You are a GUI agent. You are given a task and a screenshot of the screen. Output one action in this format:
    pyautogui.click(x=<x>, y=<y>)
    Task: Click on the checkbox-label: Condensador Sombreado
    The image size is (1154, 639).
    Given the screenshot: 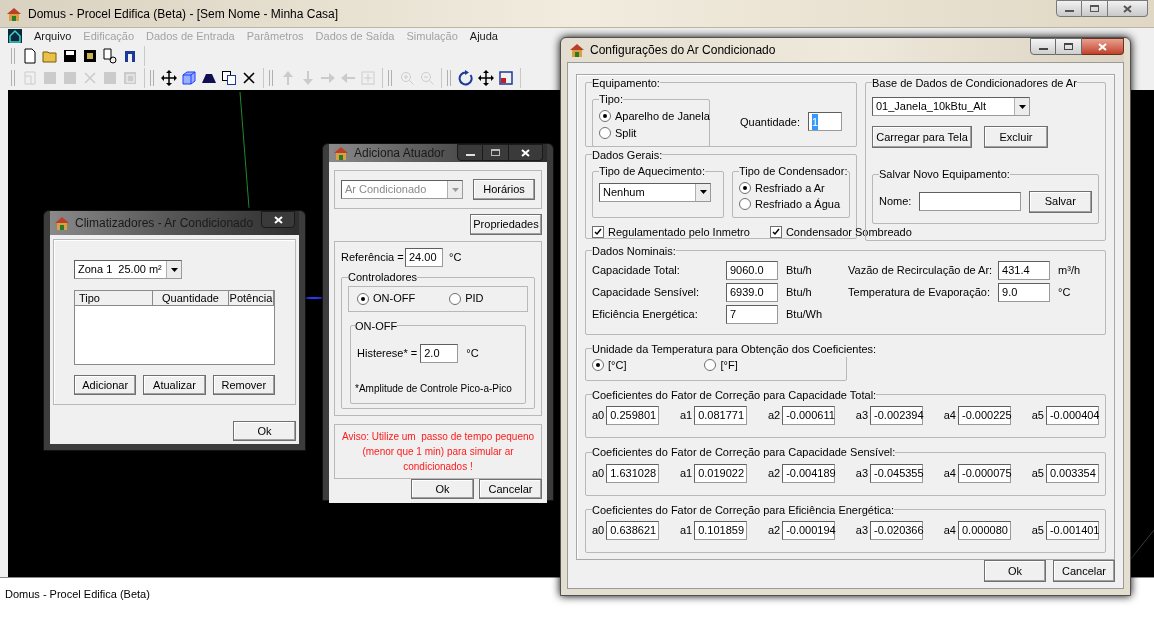 What is the action you would take?
    pyautogui.click(x=848, y=231)
    